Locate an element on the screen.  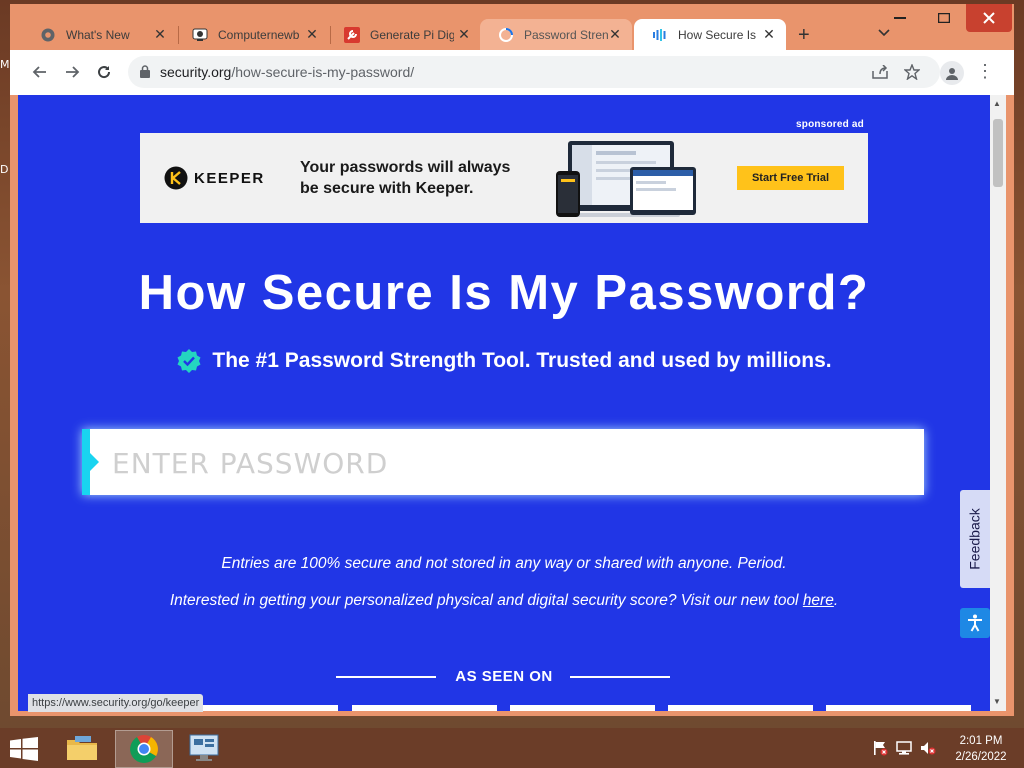
file-explorer-icon is located at coordinates (82, 748).